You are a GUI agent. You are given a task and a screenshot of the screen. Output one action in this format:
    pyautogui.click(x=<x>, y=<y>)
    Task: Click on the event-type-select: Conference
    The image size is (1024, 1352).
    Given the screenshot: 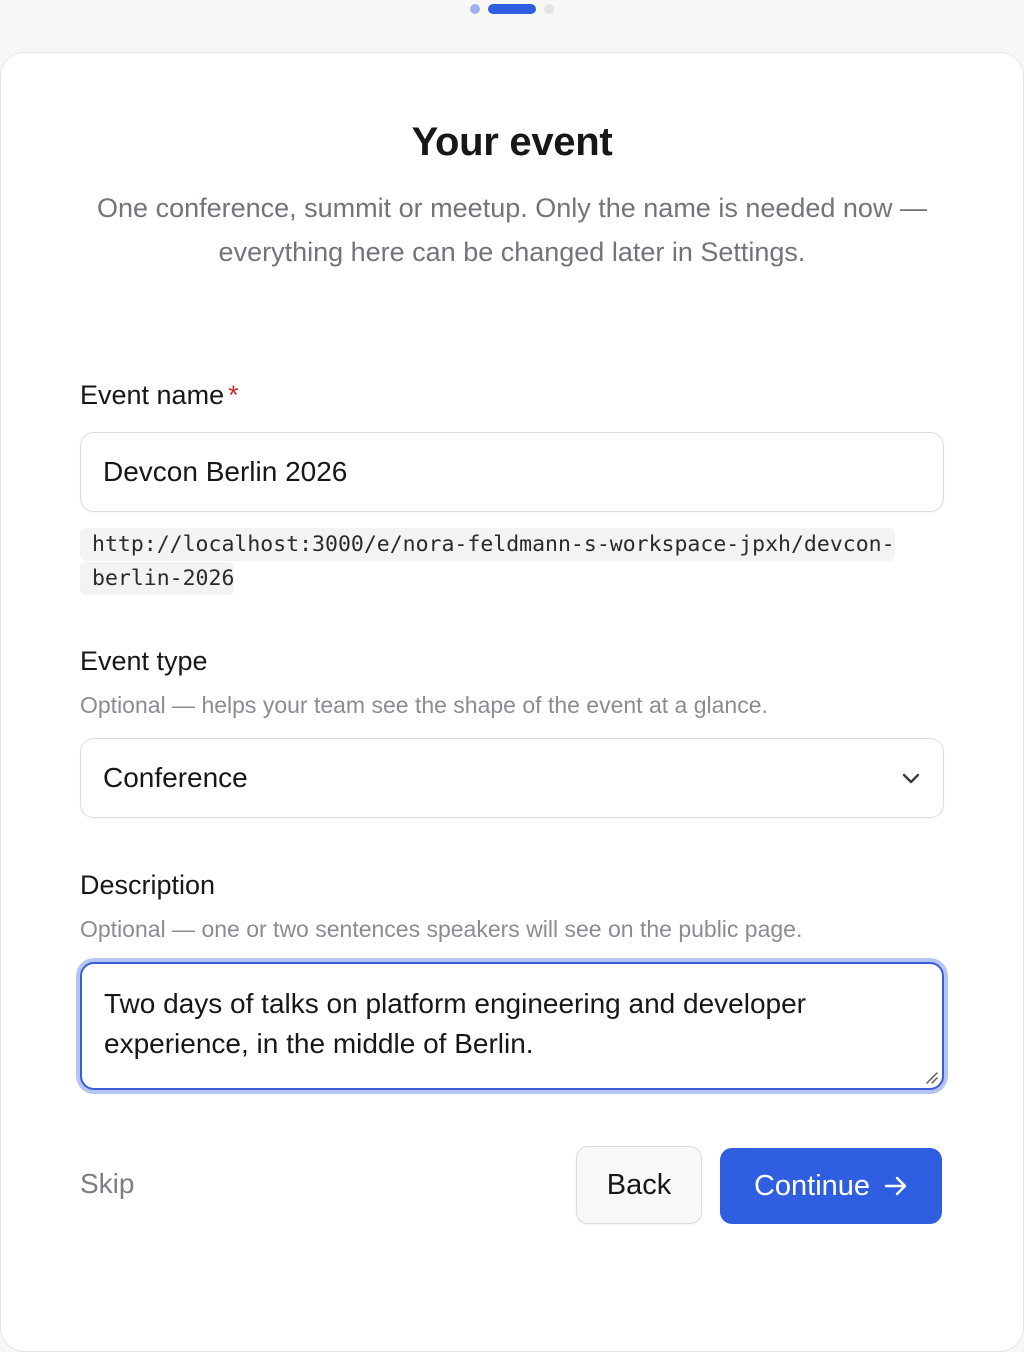 What is the action you would take?
    pyautogui.click(x=512, y=778)
    